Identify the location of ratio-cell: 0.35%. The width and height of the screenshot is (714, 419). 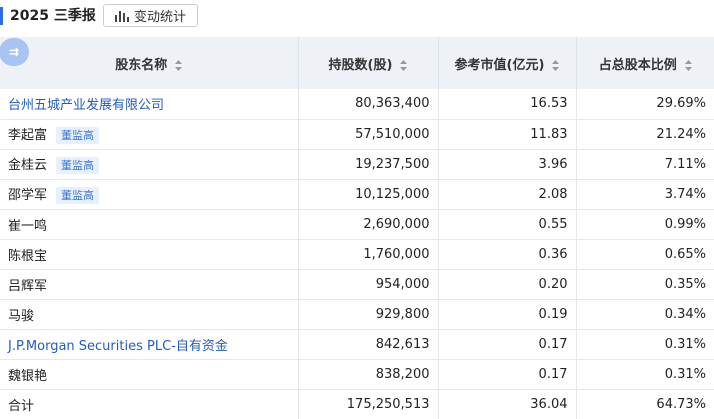
(645, 284).